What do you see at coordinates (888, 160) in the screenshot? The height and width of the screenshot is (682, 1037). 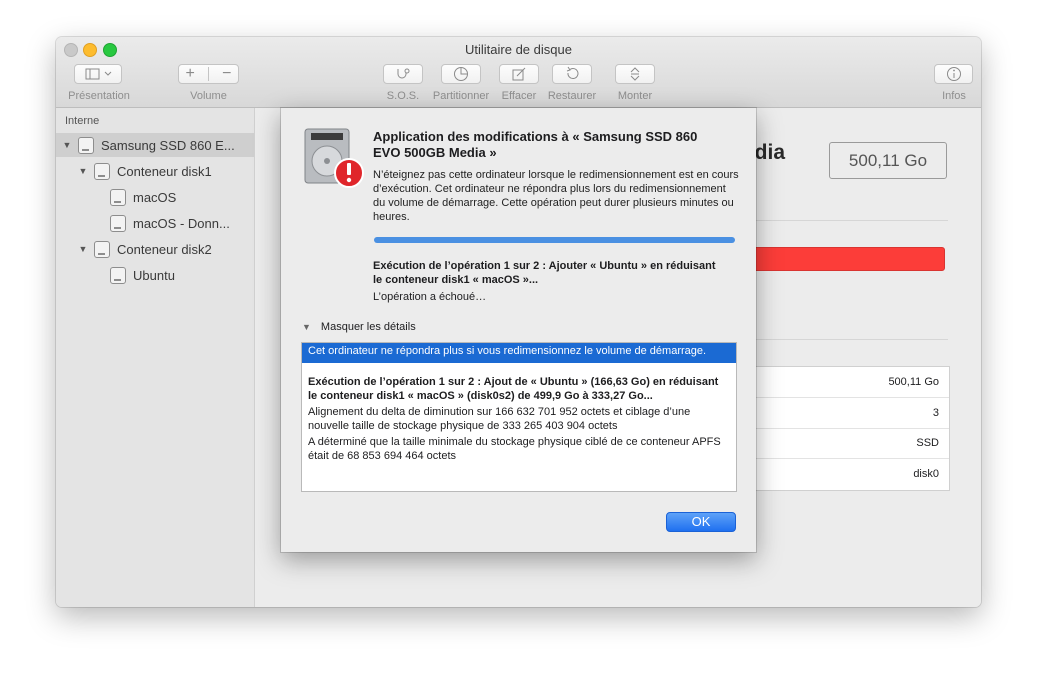 I see `capacity-badge: 500,11 Go` at bounding box center [888, 160].